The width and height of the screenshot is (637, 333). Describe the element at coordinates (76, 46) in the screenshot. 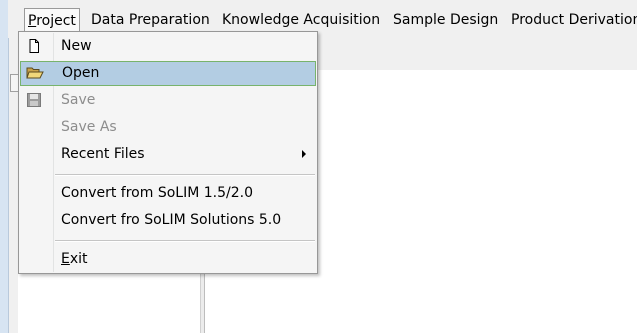

I see `menu-item-label: New` at that location.